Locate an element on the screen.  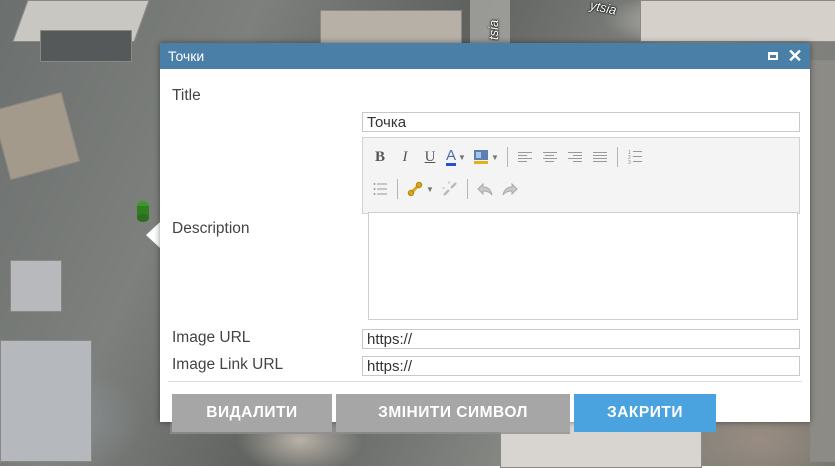
street-label: tsia is located at coordinates (493, 29).